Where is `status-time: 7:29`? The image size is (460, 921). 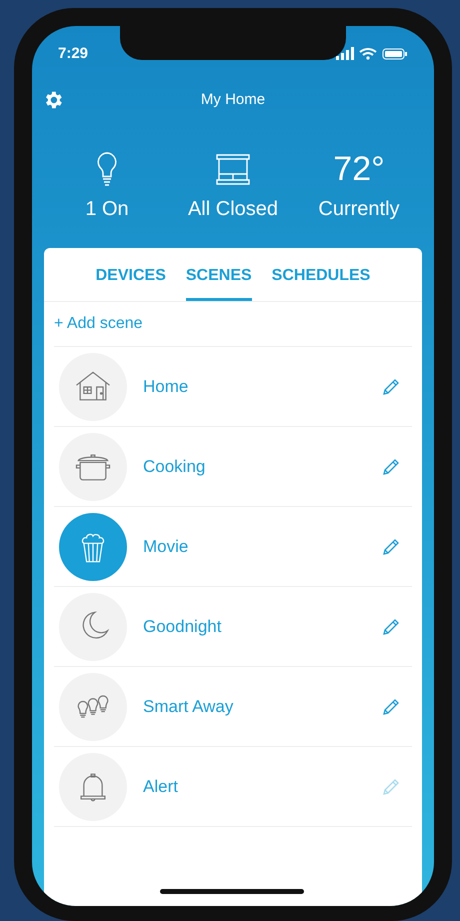 status-time: 7:29 is located at coordinates (73, 54).